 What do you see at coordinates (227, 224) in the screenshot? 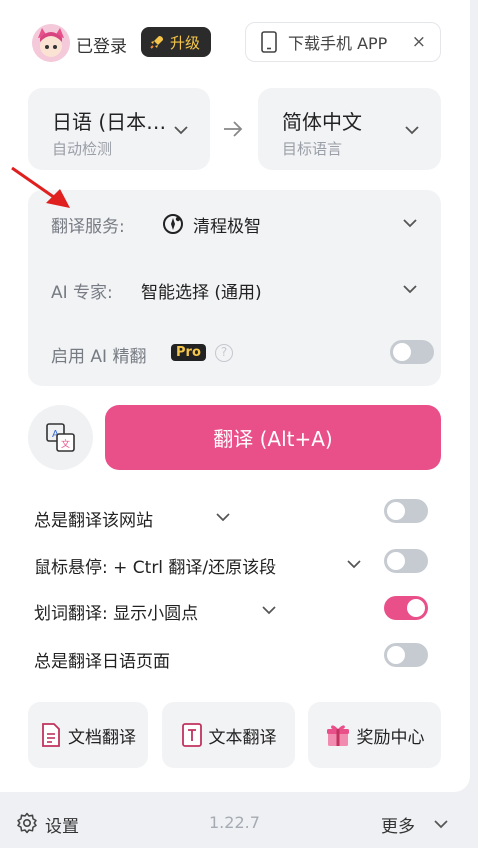
I see `service-select: 清程极智` at bounding box center [227, 224].